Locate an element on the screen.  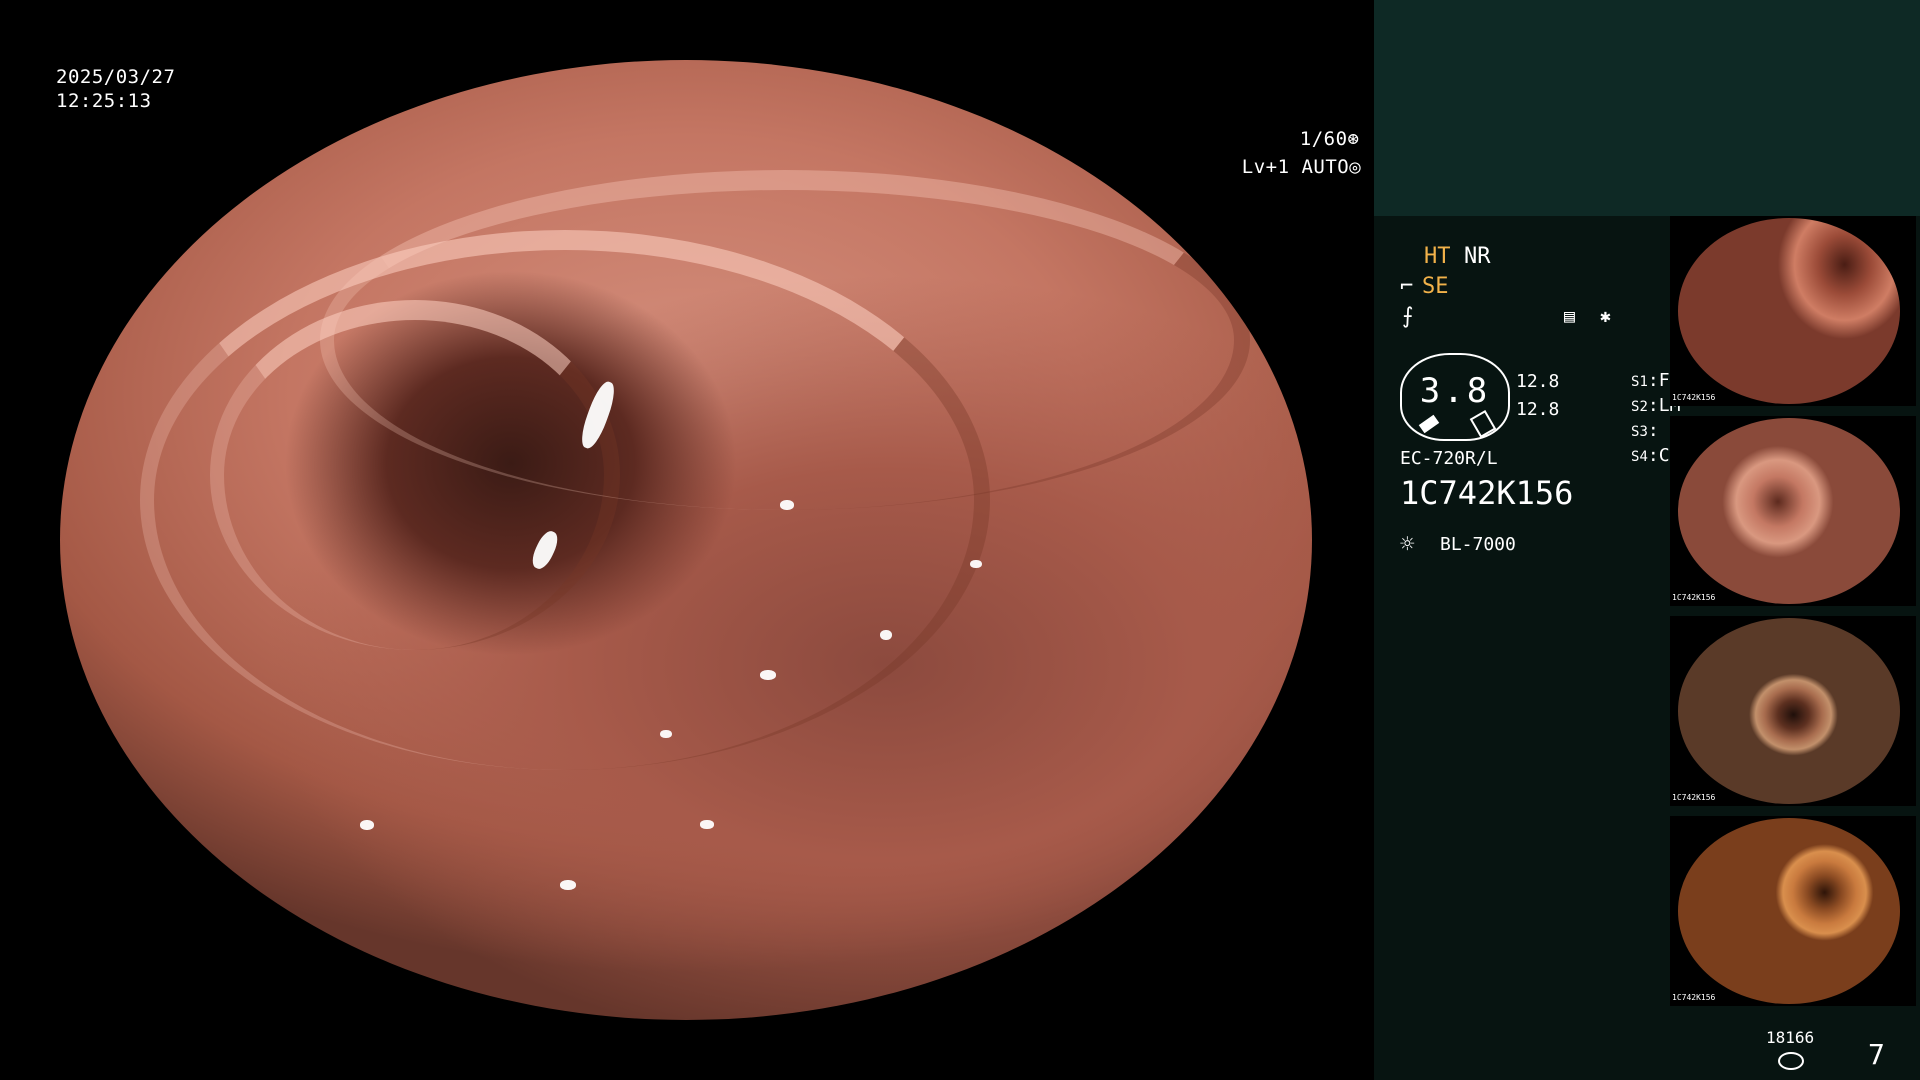
f-symbol-icon: ⨍ is located at coordinates (1408, 316).